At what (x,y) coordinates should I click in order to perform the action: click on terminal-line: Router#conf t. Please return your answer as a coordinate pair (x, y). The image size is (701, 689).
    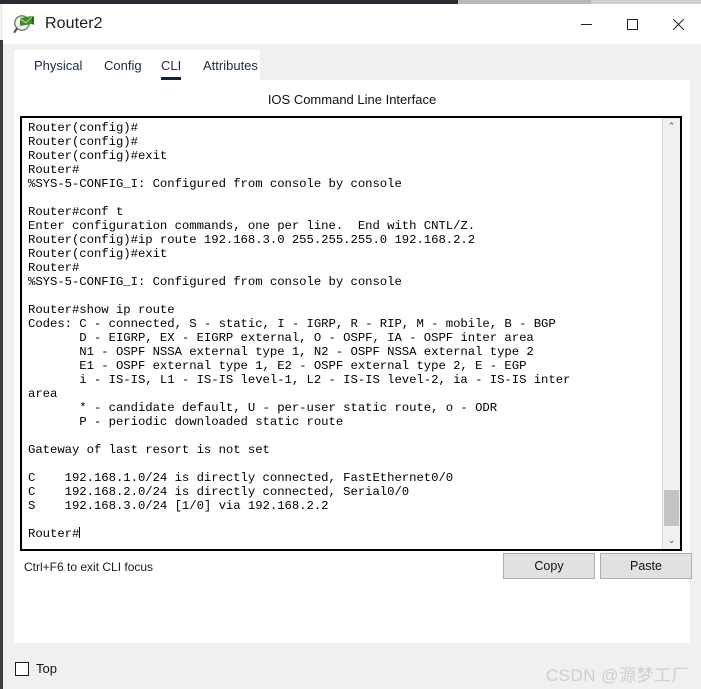
    Looking at the image, I should click on (76, 212).